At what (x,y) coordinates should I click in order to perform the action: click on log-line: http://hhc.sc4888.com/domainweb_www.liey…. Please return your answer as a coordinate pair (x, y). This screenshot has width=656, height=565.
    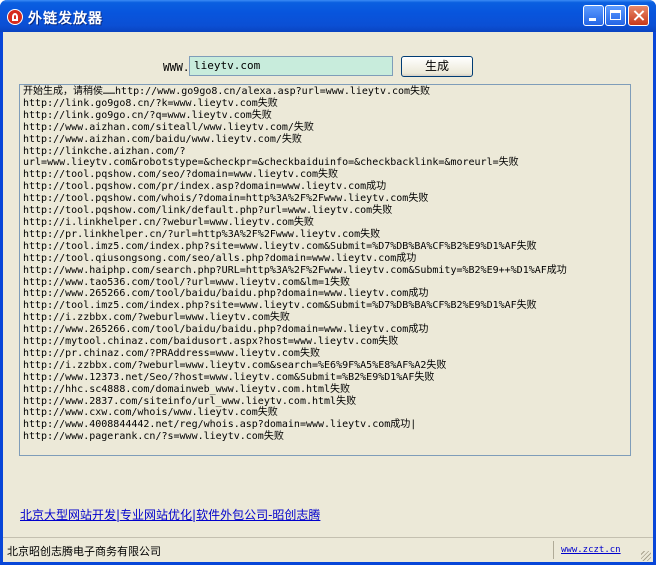
    Looking at the image, I should click on (187, 389).